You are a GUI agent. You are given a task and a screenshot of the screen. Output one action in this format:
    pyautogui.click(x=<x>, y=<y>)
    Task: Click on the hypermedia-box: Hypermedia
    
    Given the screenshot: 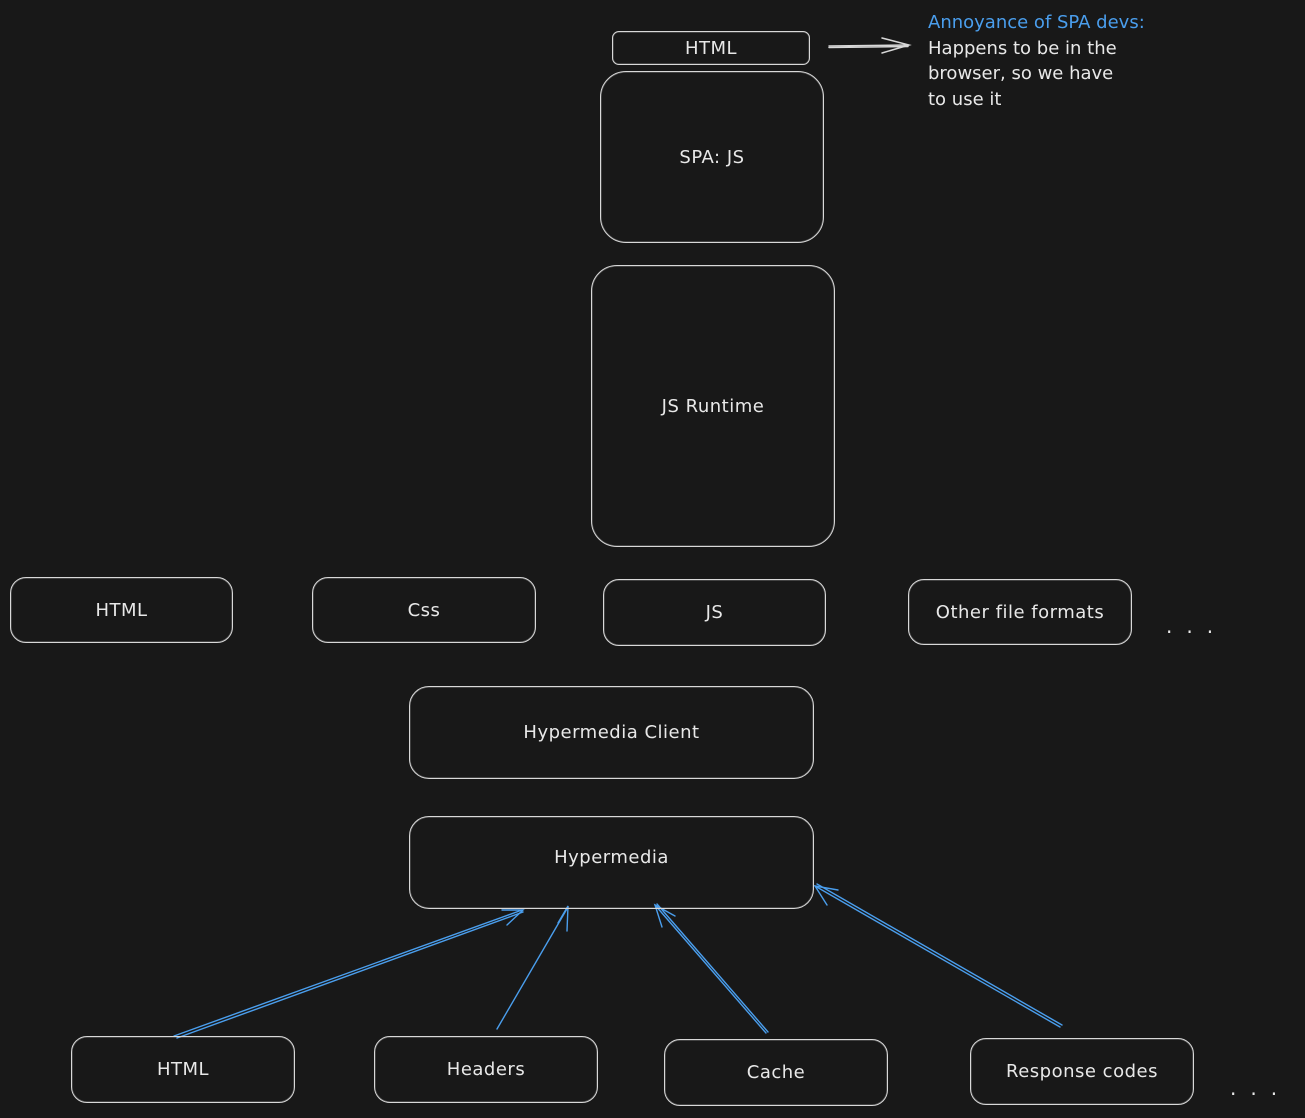 What is the action you would take?
    pyautogui.click(x=611, y=862)
    